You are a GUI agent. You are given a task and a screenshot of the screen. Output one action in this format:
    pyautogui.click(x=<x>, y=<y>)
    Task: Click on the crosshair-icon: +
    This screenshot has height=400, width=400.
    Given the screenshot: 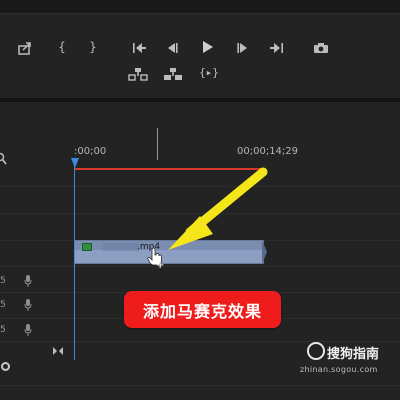 What is the action you would take?
    pyautogui.click(x=160, y=265)
    